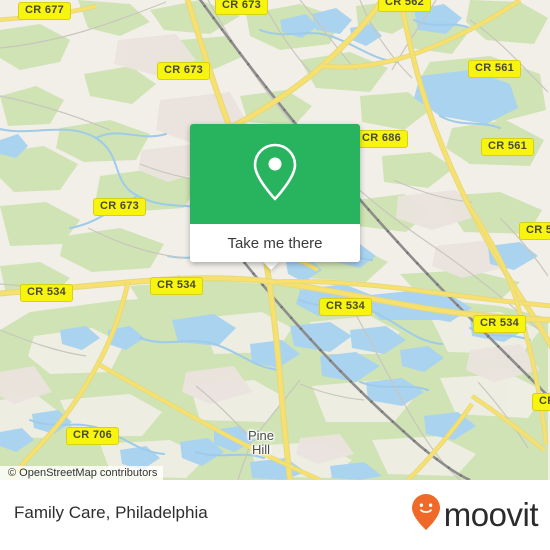 This screenshot has width=550, height=550. Describe the element at coordinates (93, 436) in the screenshot. I see `road-shield: CR 706` at that location.